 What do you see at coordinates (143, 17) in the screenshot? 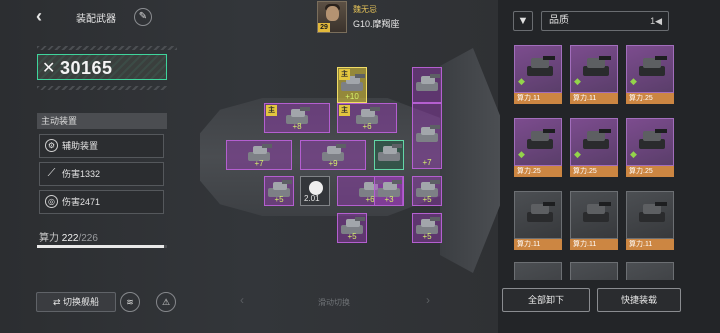
I see `edit-icon: ✎` at bounding box center [143, 17].